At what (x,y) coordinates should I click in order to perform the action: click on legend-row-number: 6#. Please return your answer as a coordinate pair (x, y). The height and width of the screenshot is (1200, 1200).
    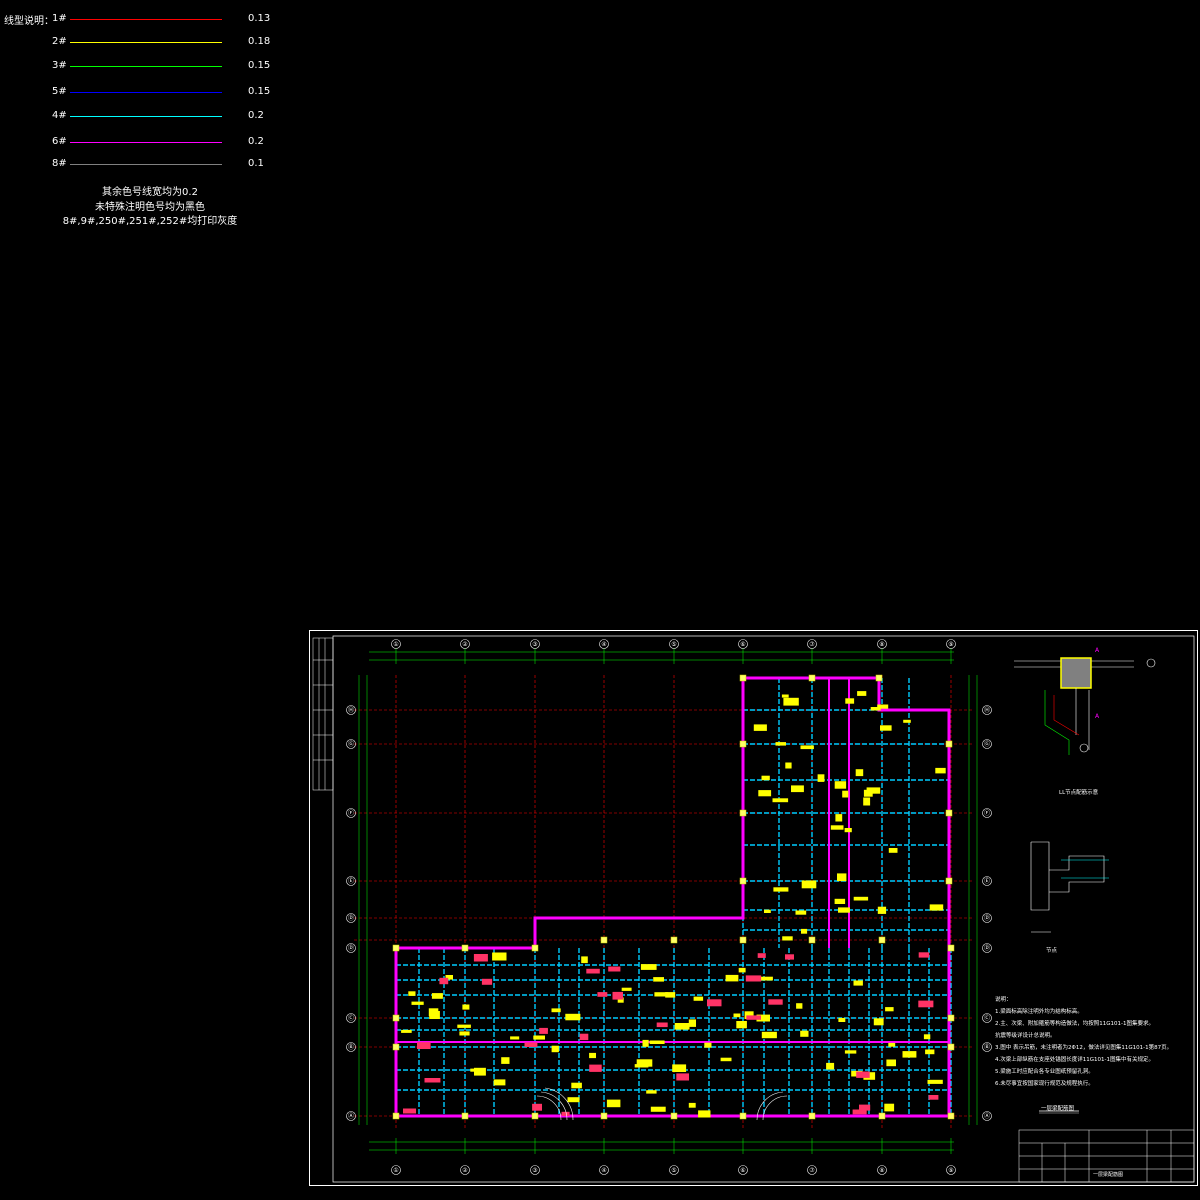
    Looking at the image, I should click on (59, 141).